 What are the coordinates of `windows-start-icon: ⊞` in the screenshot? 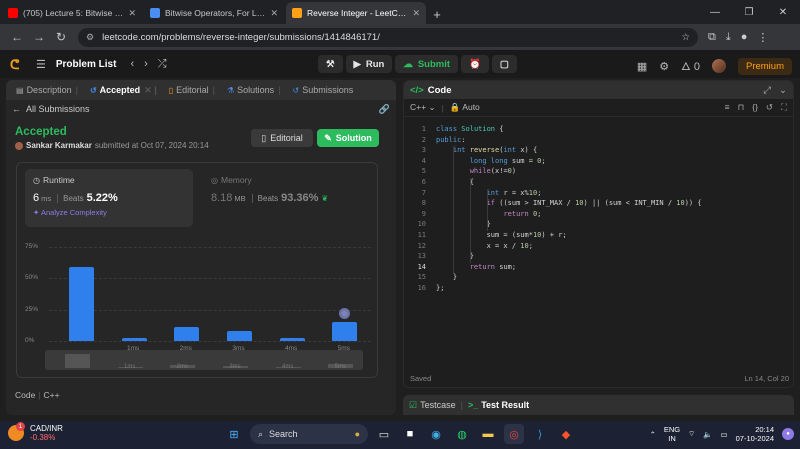 It's located at (234, 434).